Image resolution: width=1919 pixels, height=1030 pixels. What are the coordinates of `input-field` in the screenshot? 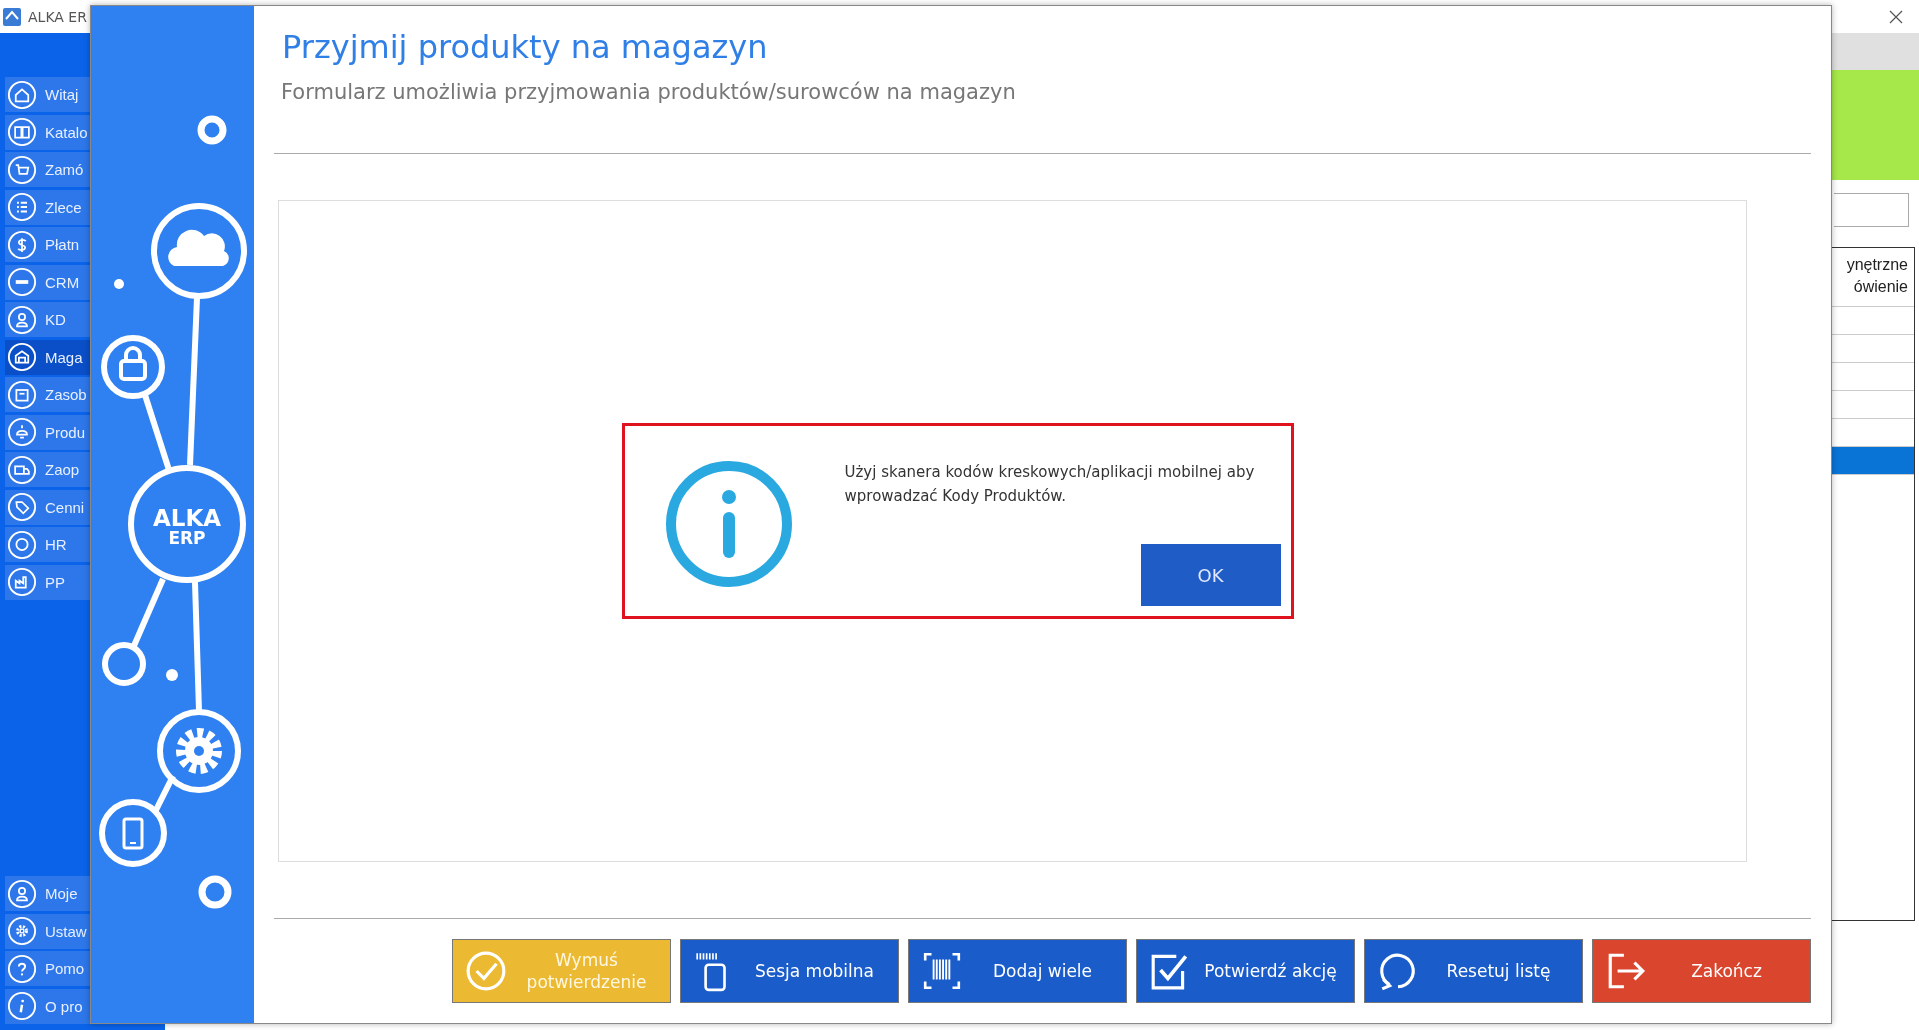 It's located at (1871, 210).